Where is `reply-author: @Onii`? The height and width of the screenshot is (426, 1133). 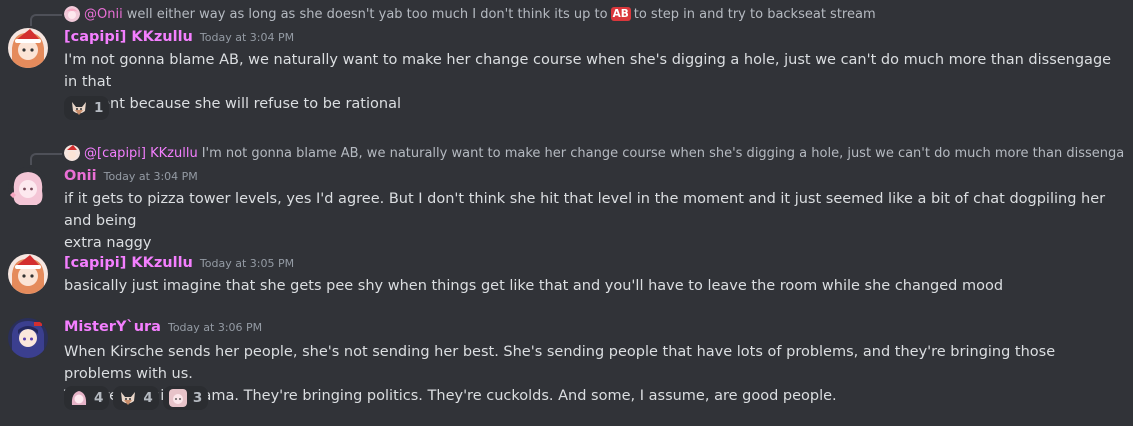 reply-author: @Onii is located at coordinates (103, 14).